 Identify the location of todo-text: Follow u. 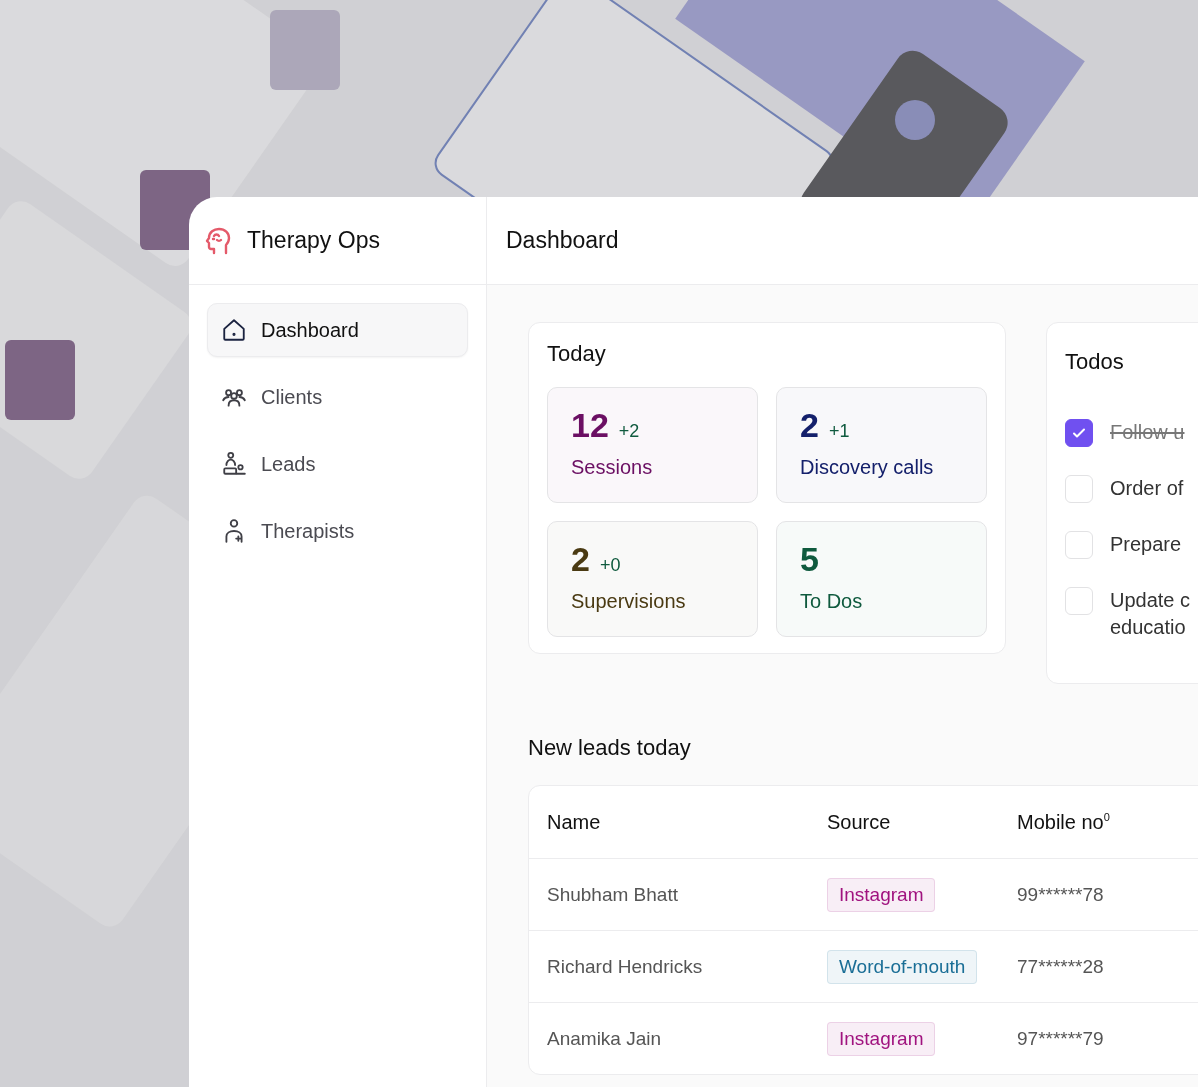
(1147, 432).